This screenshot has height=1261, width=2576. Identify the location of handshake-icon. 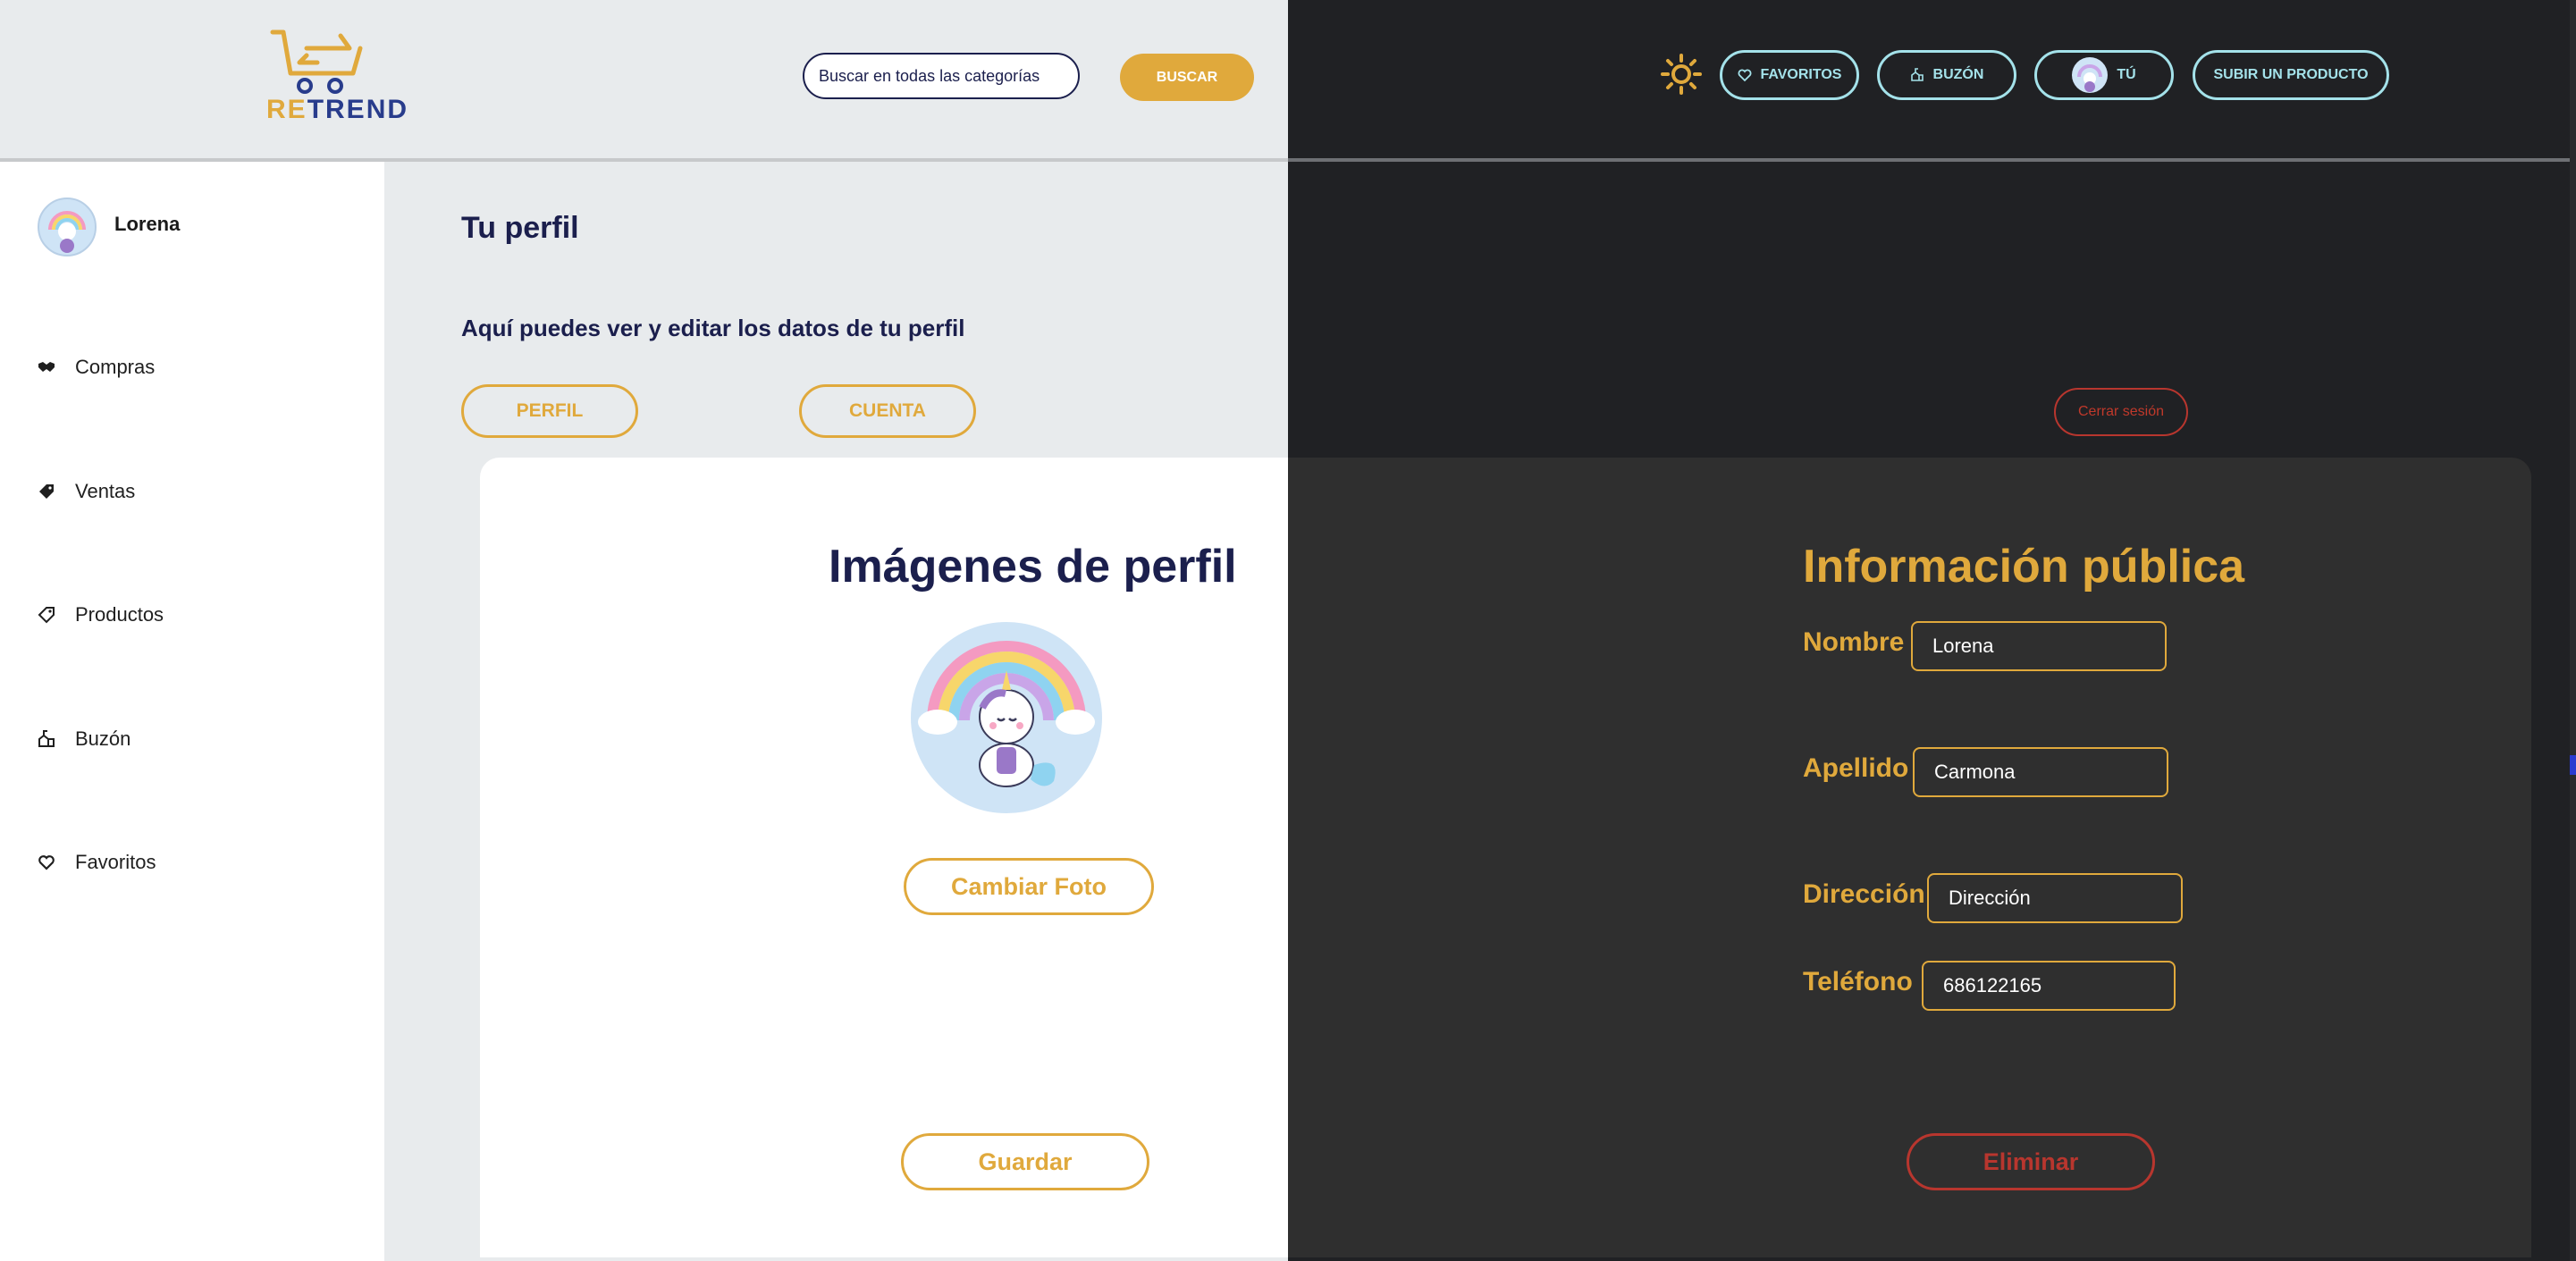
(47, 367).